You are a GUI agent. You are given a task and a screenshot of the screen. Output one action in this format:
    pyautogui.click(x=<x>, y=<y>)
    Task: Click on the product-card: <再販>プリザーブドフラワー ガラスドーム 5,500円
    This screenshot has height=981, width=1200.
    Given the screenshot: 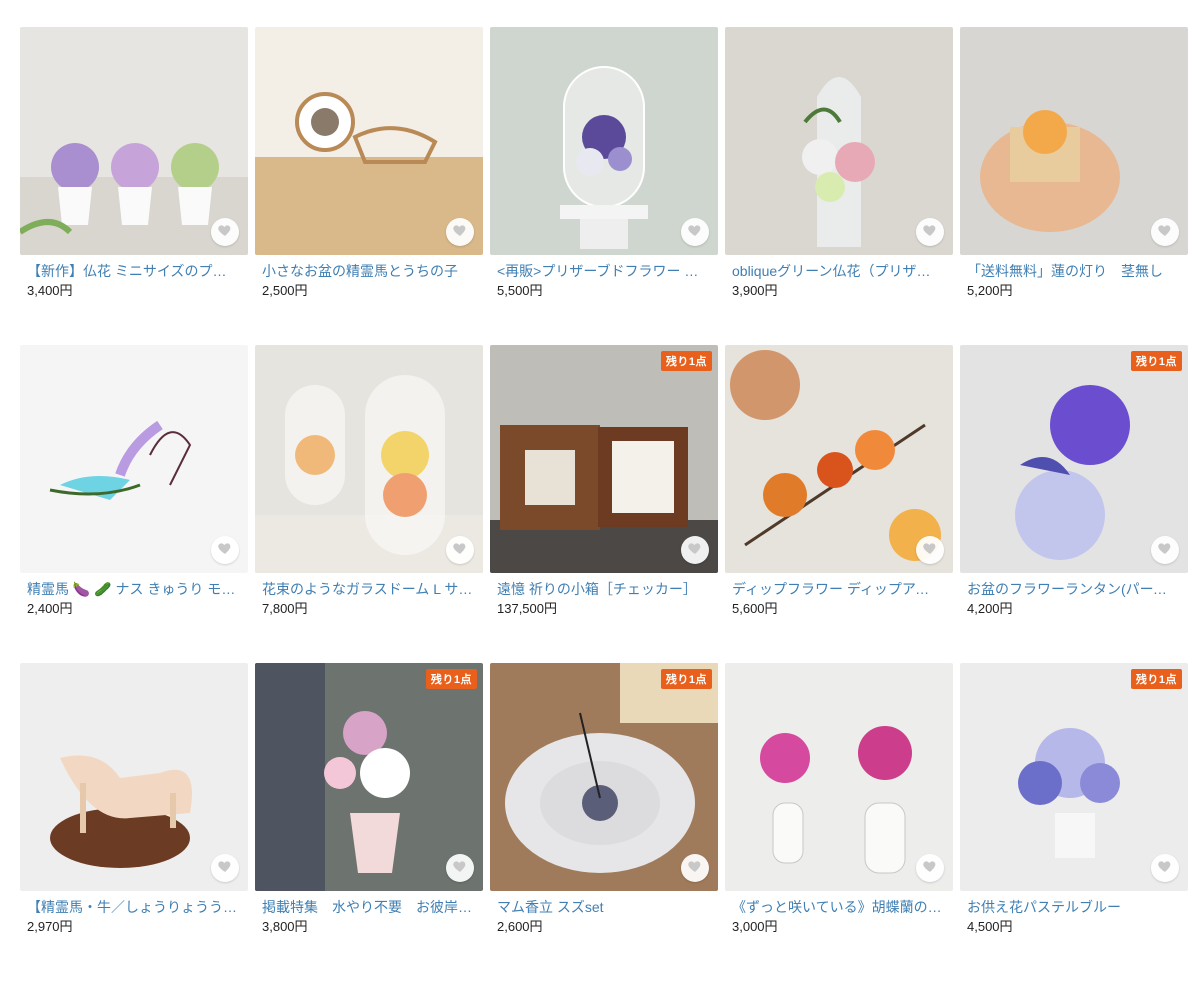 What is the action you would take?
    pyautogui.click(x=604, y=186)
    